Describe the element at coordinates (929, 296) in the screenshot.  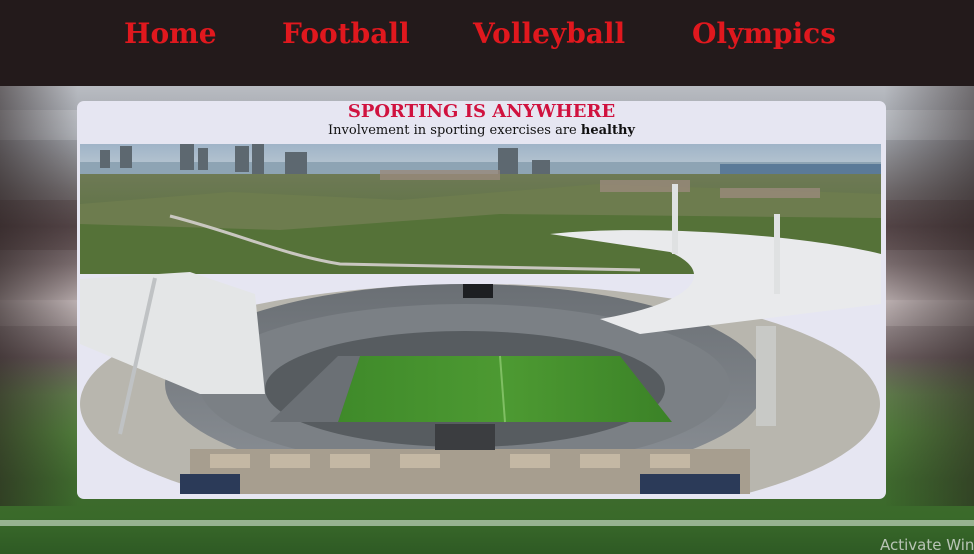
I see `background-shade-right` at that location.